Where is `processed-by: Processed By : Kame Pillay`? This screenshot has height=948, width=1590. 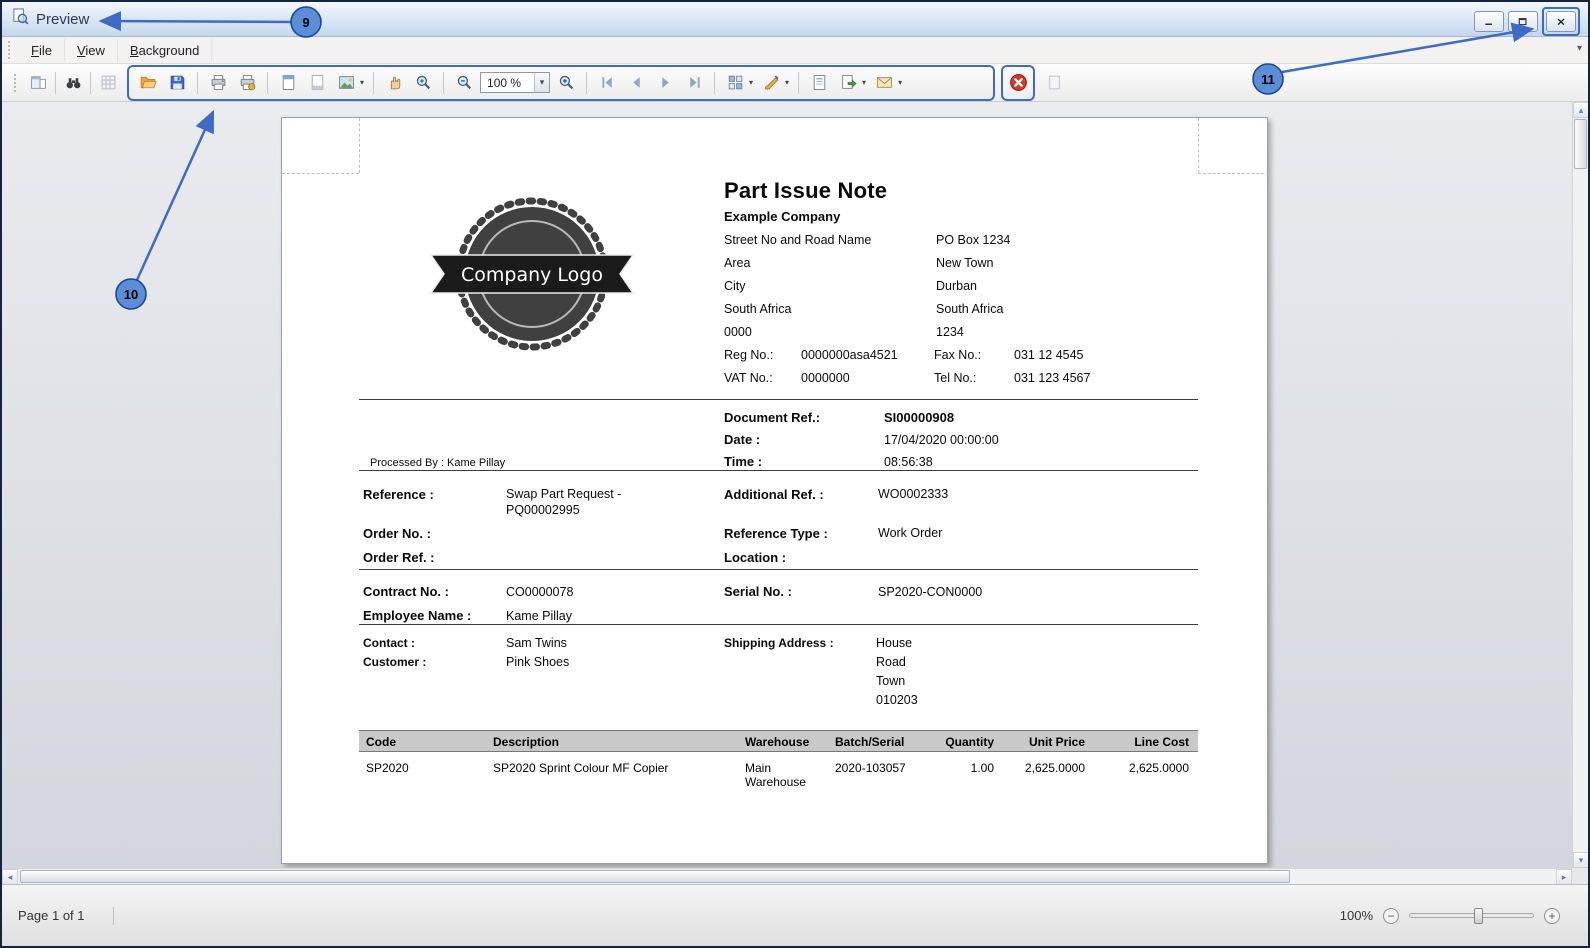
processed-by: Processed By : Kame Pillay is located at coordinates (438, 463).